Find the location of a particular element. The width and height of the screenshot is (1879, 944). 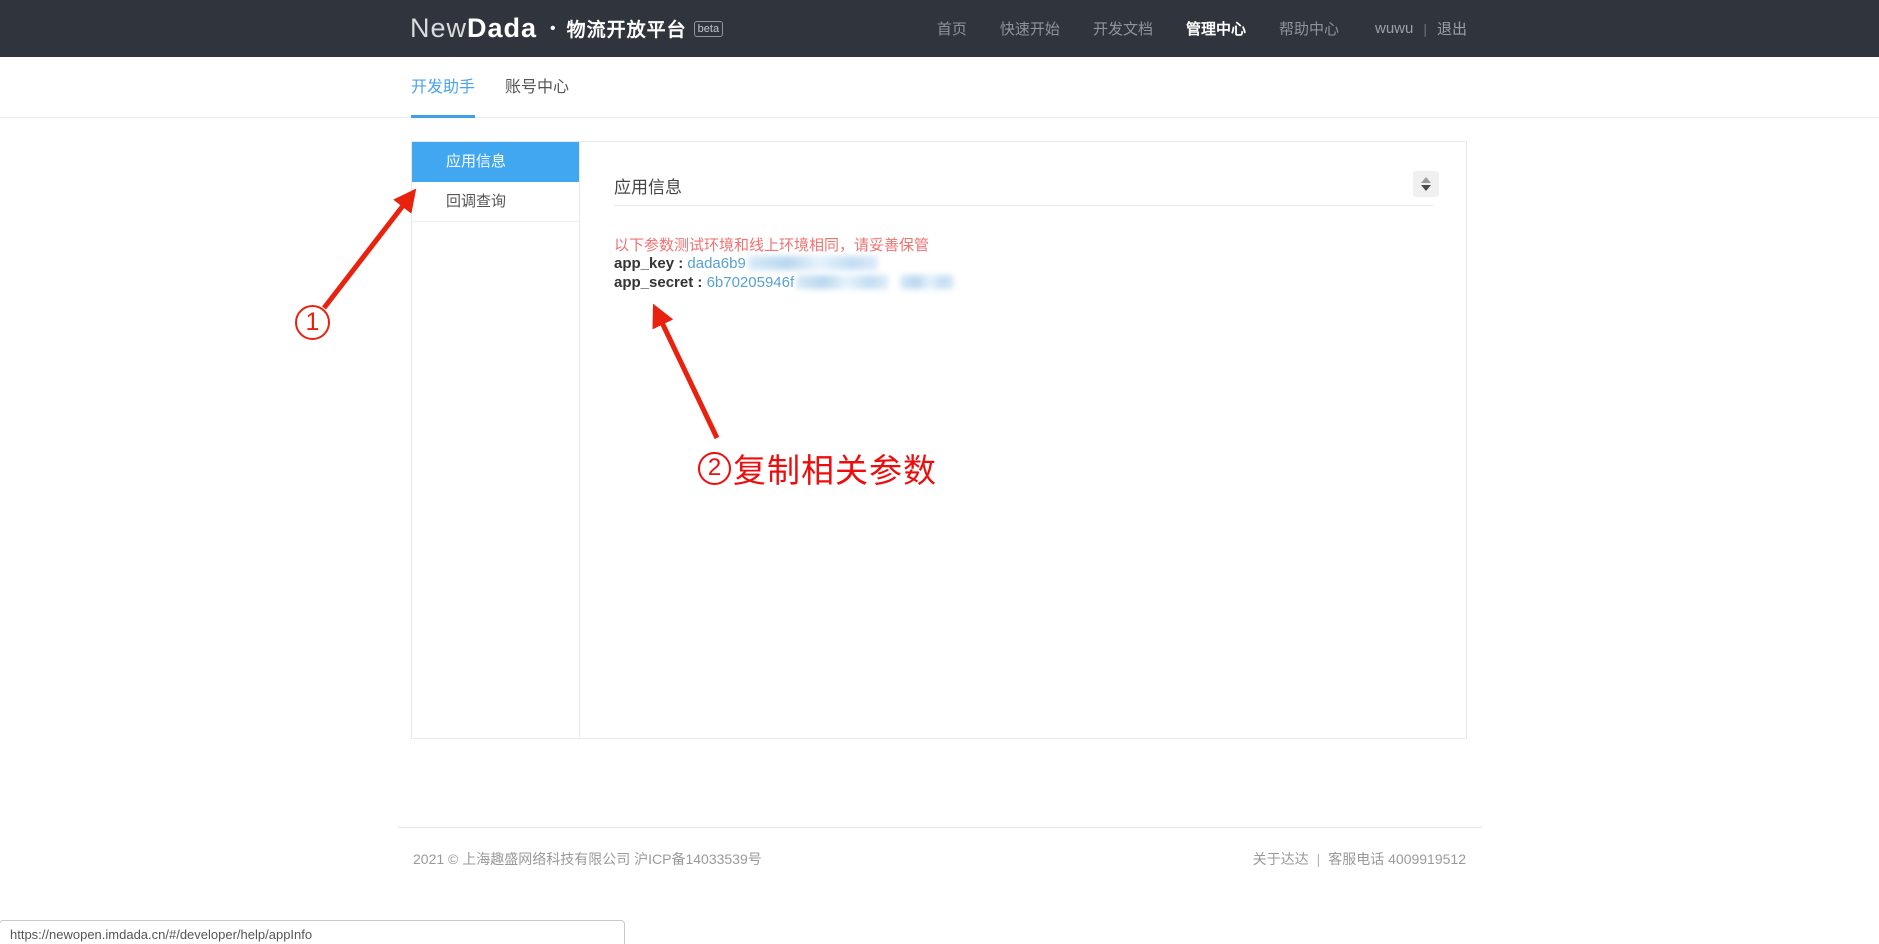

page-title: 应用信息 is located at coordinates (648, 187).